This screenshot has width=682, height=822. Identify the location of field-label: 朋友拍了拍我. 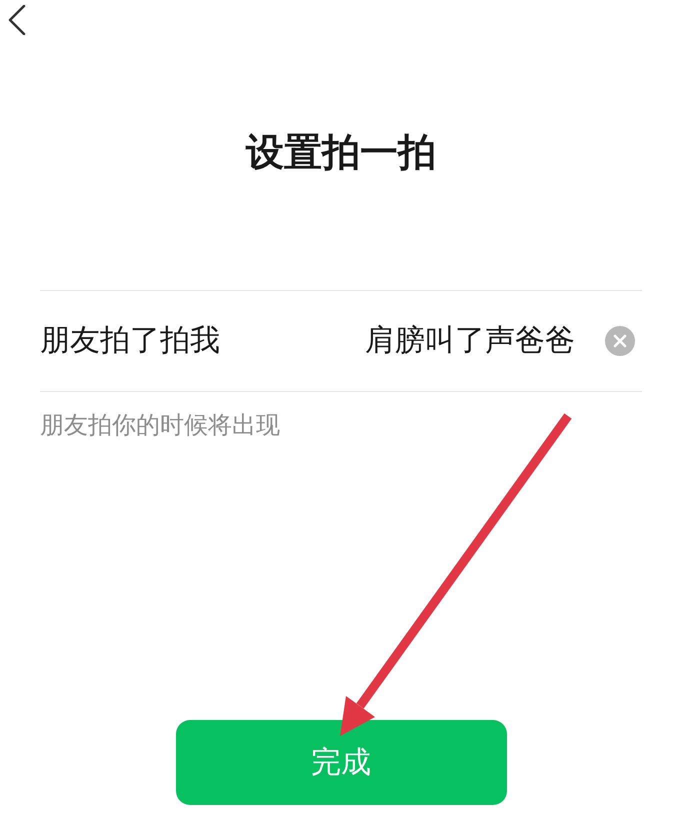
(130, 341).